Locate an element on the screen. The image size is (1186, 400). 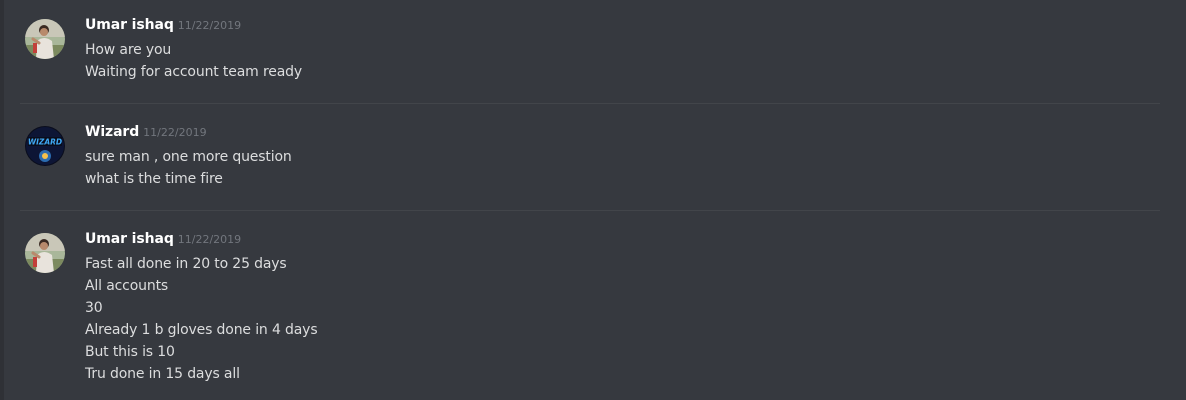
message-line: How are you is located at coordinates (128, 50).